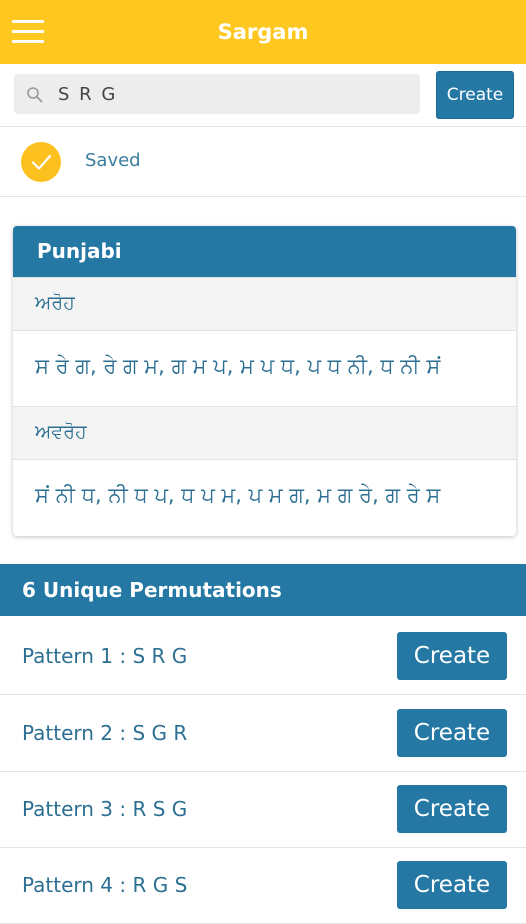 The image size is (526, 924). What do you see at coordinates (41, 162) in the screenshot?
I see `check-circle-icon` at bounding box center [41, 162].